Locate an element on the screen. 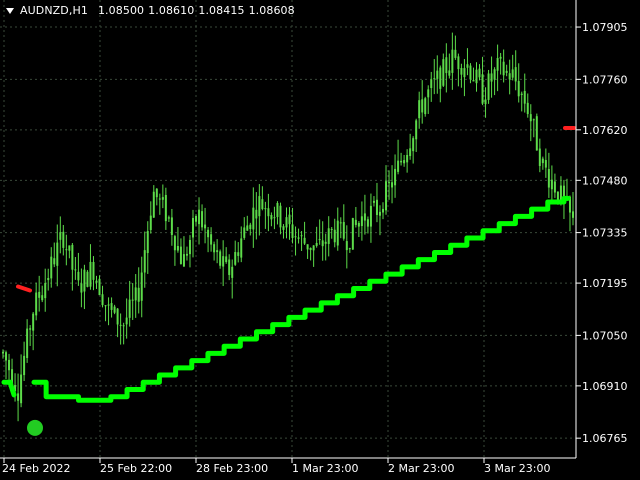  x-tick-label: 24 Feb 2022 is located at coordinates (36, 468).